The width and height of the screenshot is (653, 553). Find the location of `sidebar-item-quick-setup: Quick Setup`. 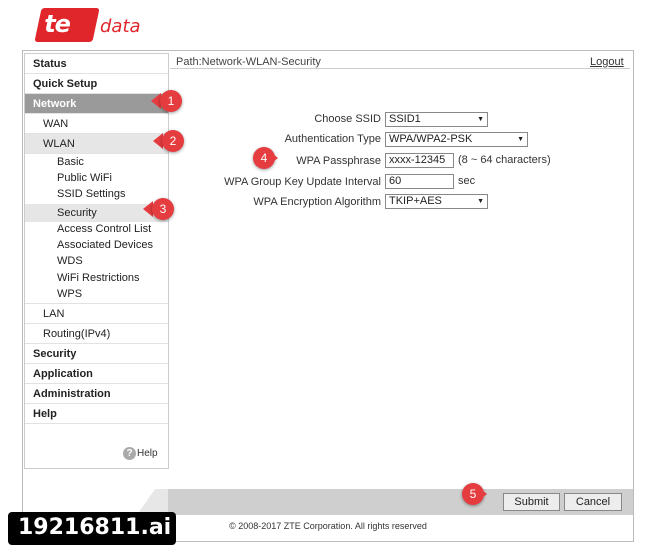

sidebar-item-quick-setup: Quick Setup is located at coordinates (96, 84).